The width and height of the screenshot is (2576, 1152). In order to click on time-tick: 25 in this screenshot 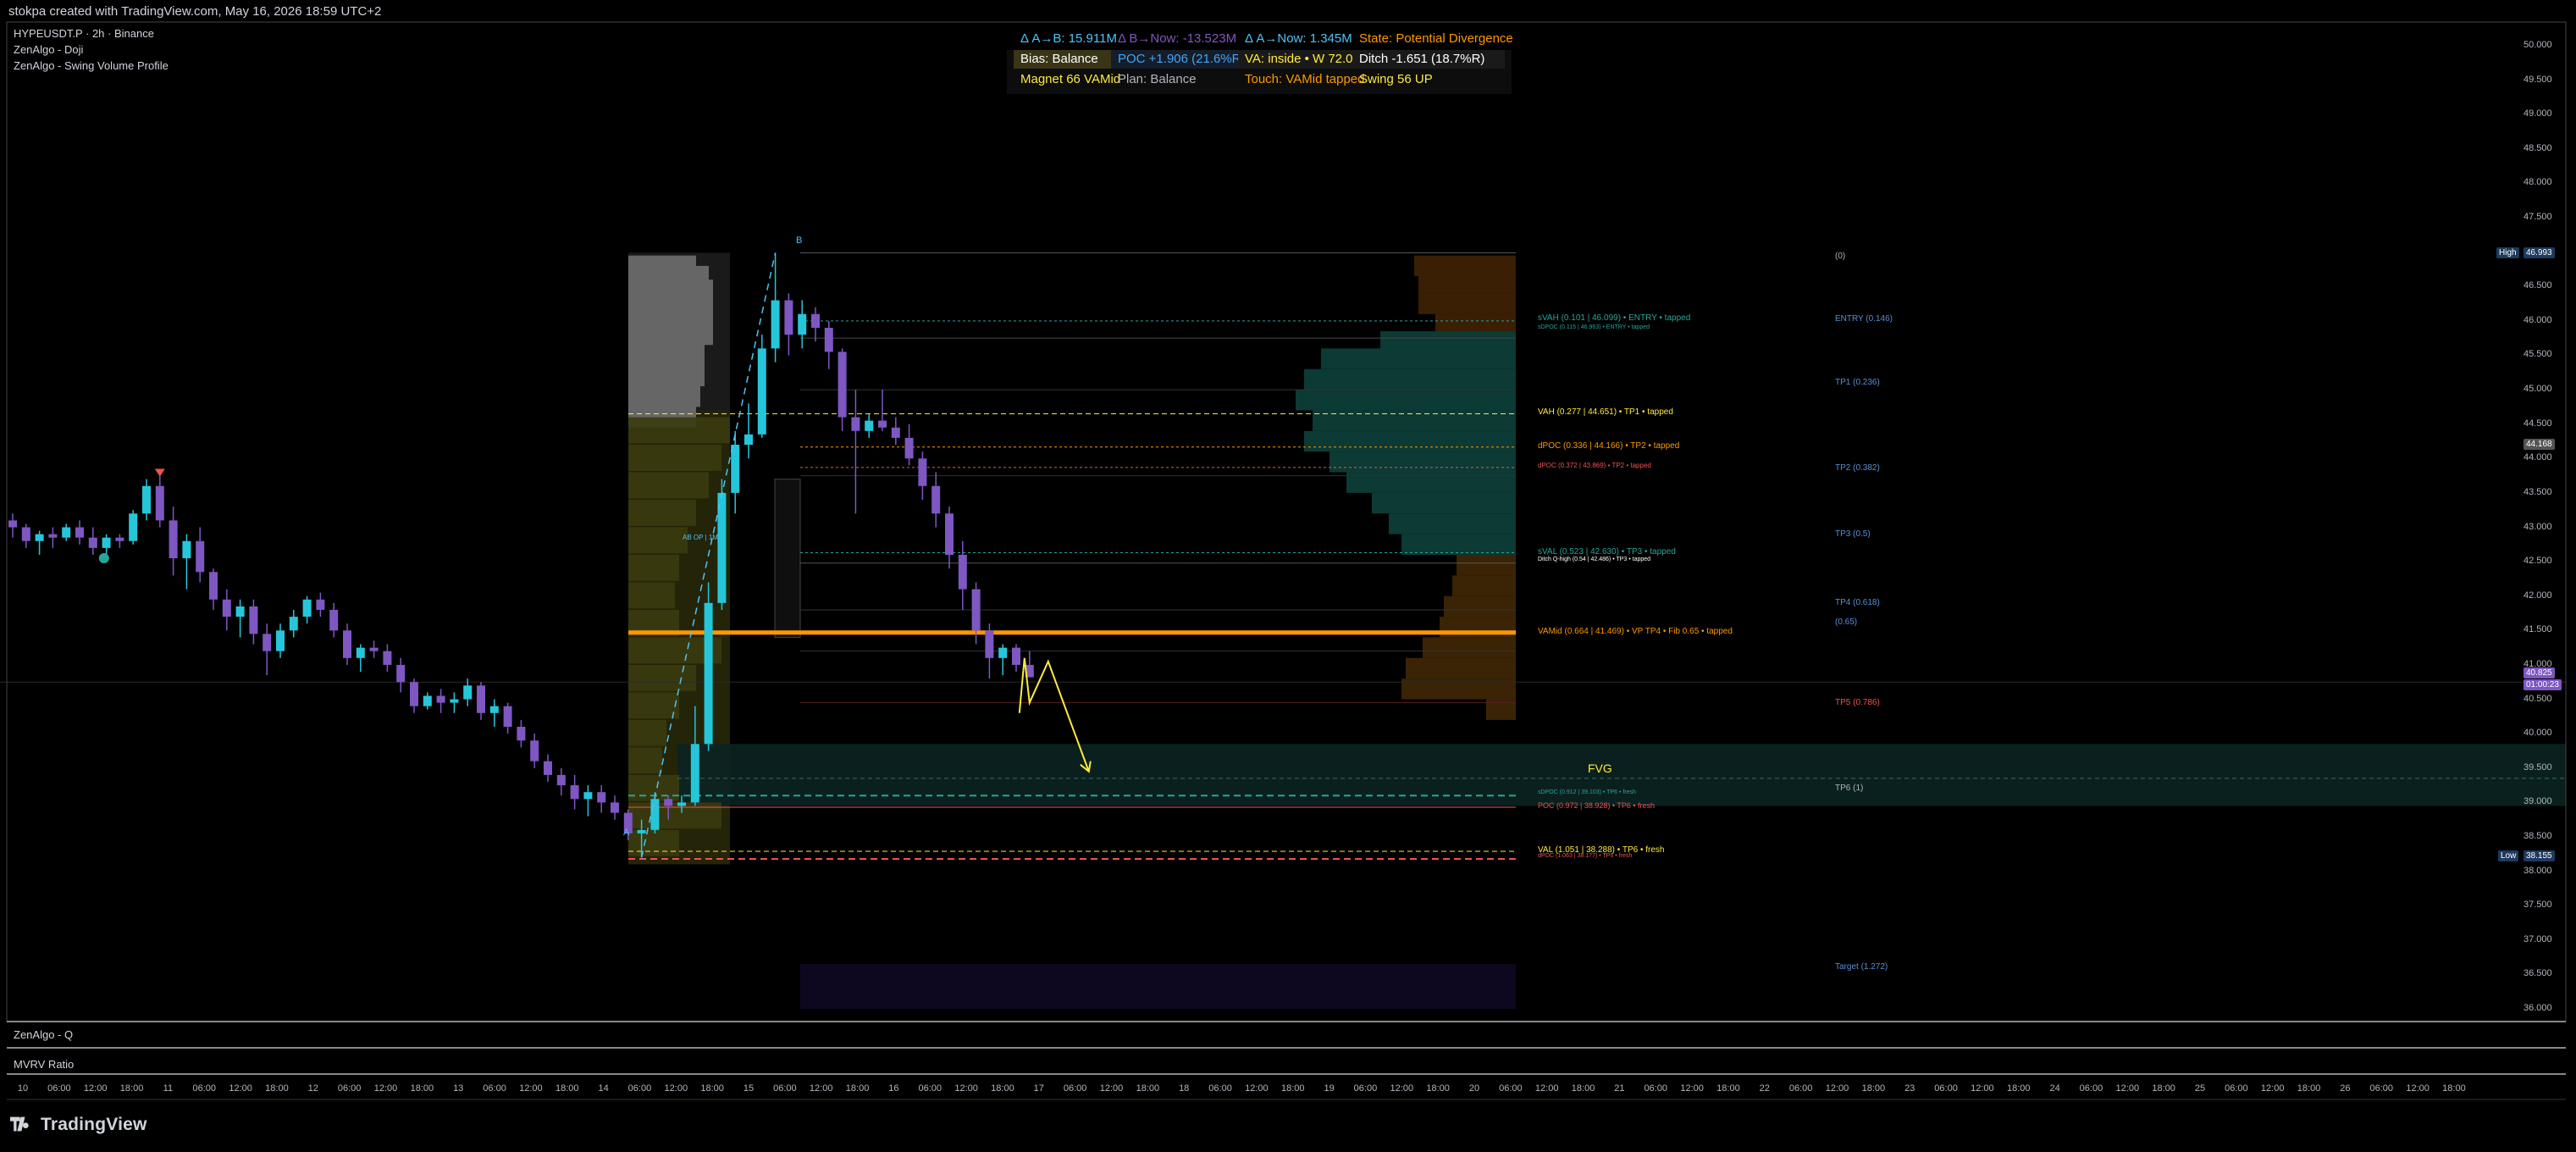, I will do `click(2200, 1088)`.